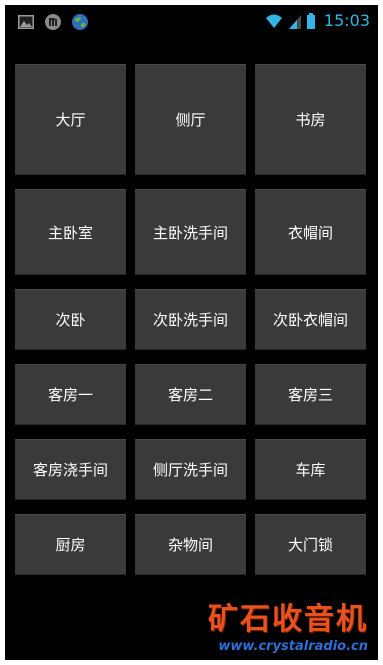 The image size is (383, 665). I want to click on globe-icon, so click(80, 22).